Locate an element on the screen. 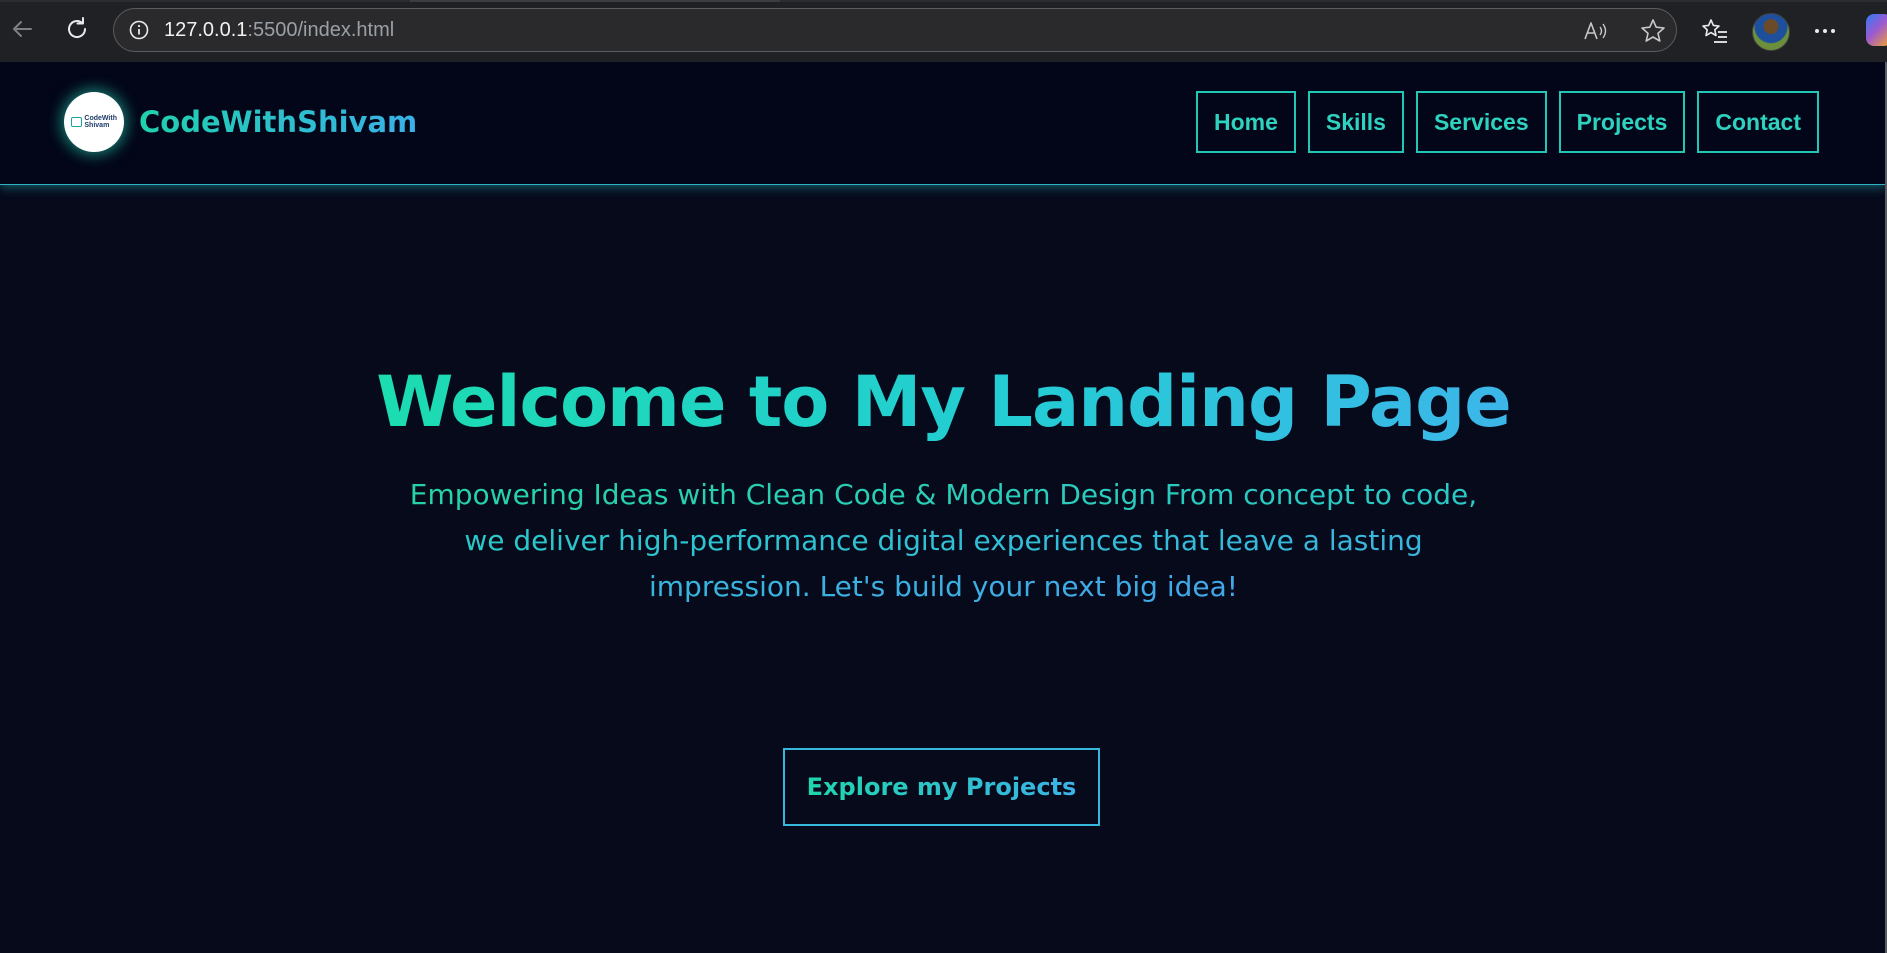 The height and width of the screenshot is (953, 1887). site-logo: CodeWith Shivam is located at coordinates (94, 122).